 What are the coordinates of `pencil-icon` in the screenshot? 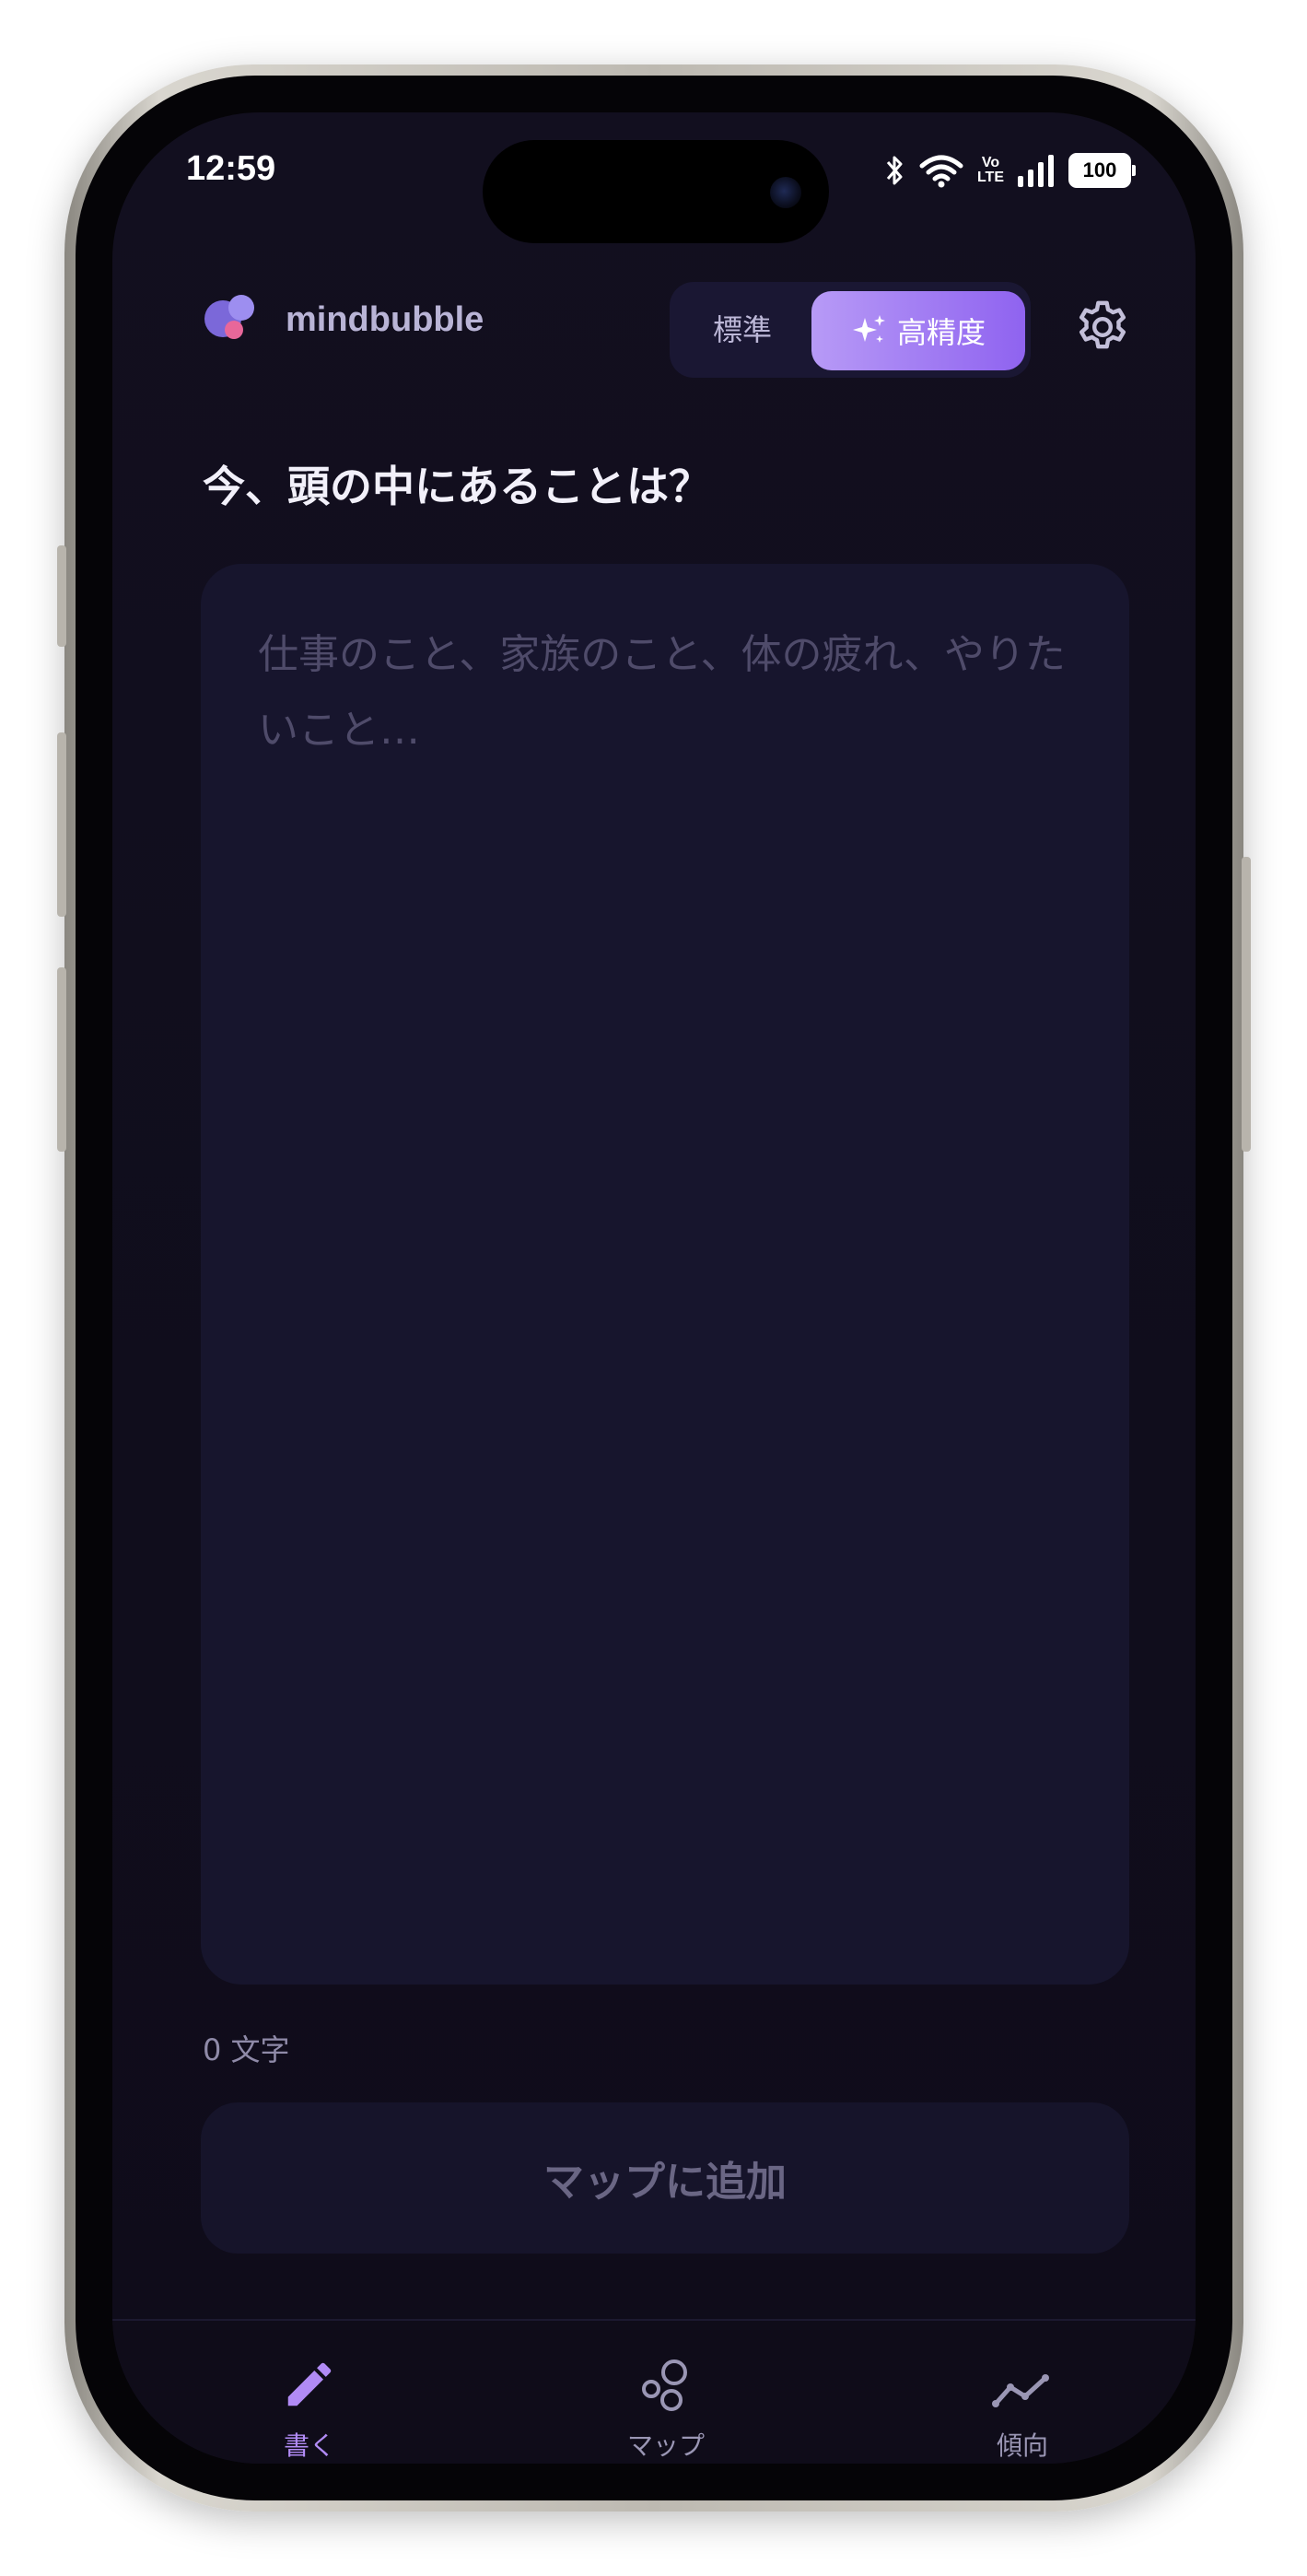 It's located at (309, 2384).